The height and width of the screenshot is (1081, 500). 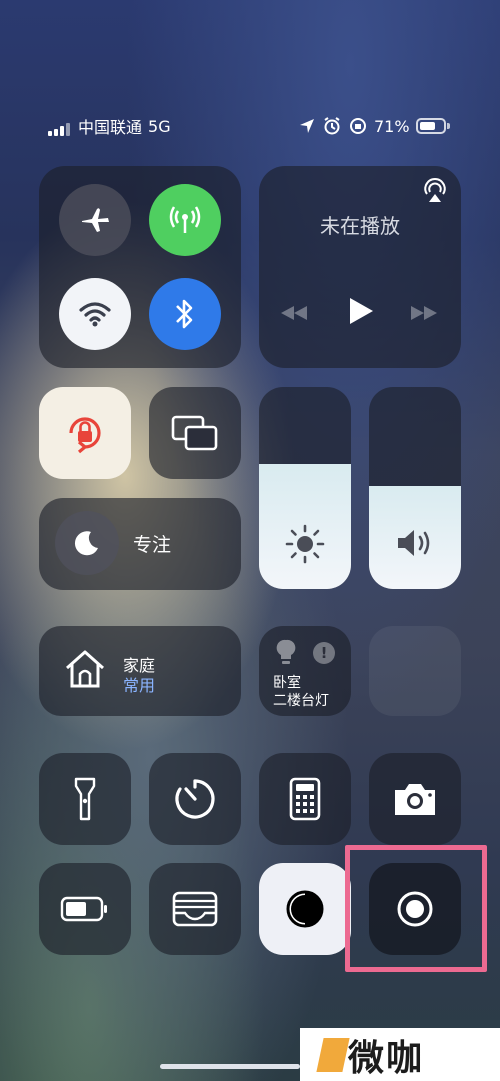 What do you see at coordinates (386, 1058) in the screenshot?
I see `watermark-text: 微咖` at bounding box center [386, 1058].